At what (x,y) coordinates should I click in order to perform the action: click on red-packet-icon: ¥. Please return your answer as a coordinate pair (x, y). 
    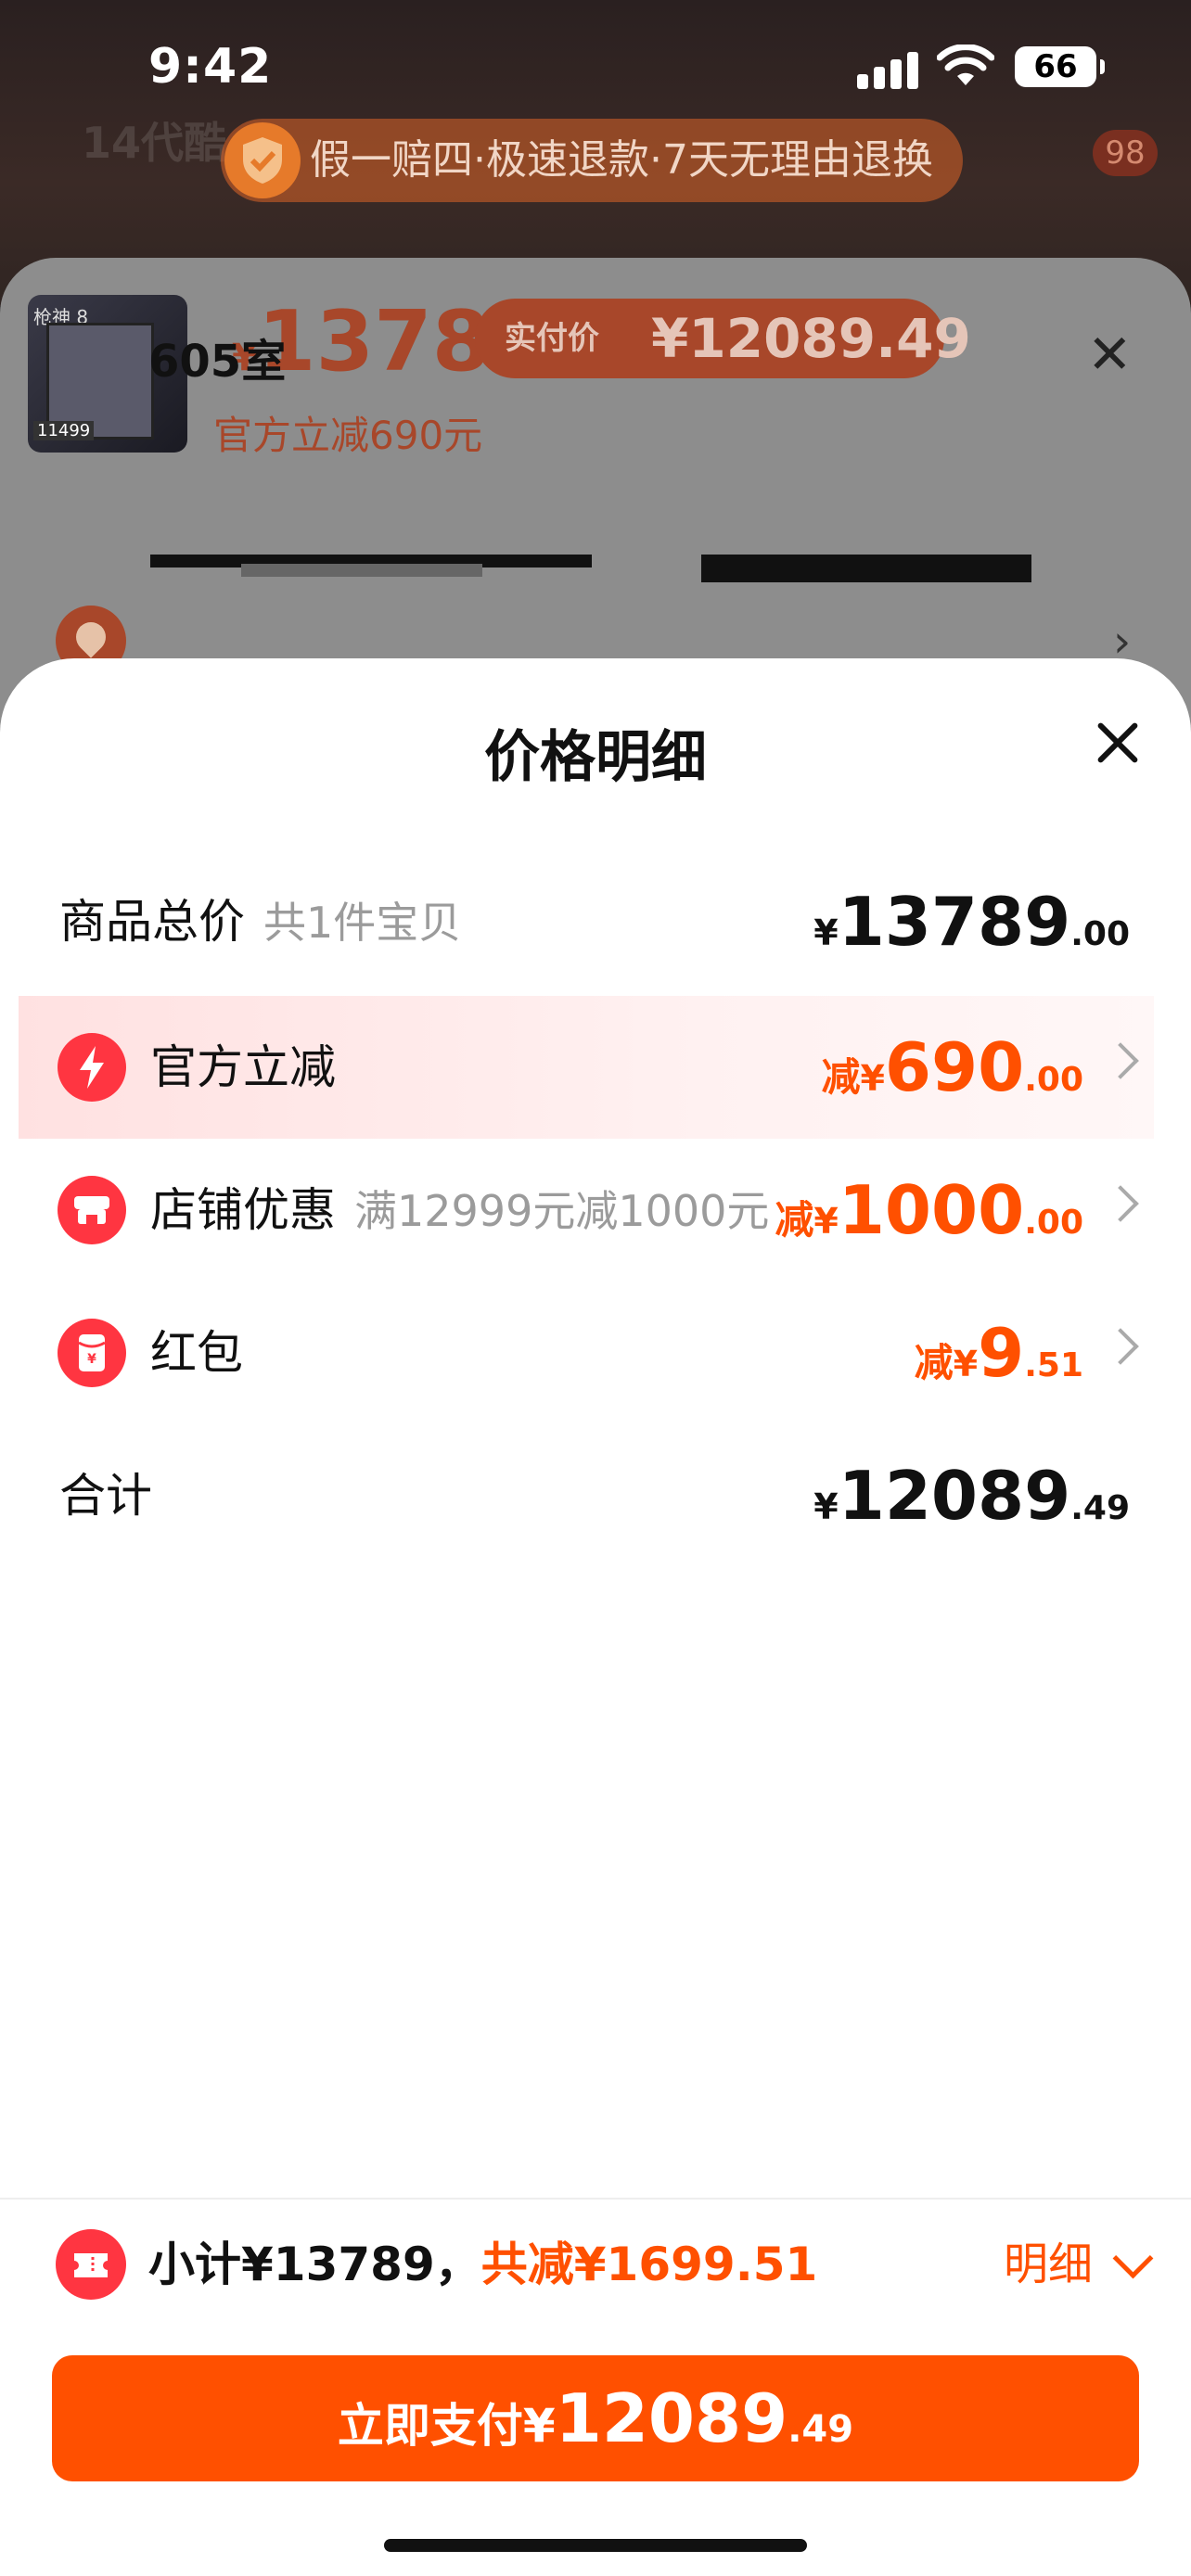
    Looking at the image, I should click on (92, 1353).